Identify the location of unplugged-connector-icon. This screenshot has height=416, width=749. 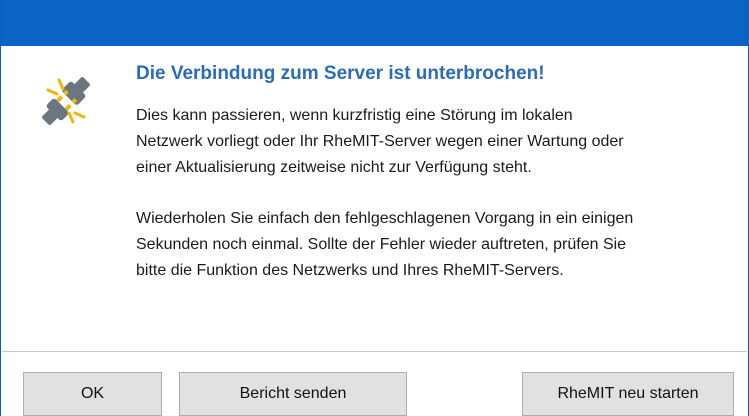
(66, 101).